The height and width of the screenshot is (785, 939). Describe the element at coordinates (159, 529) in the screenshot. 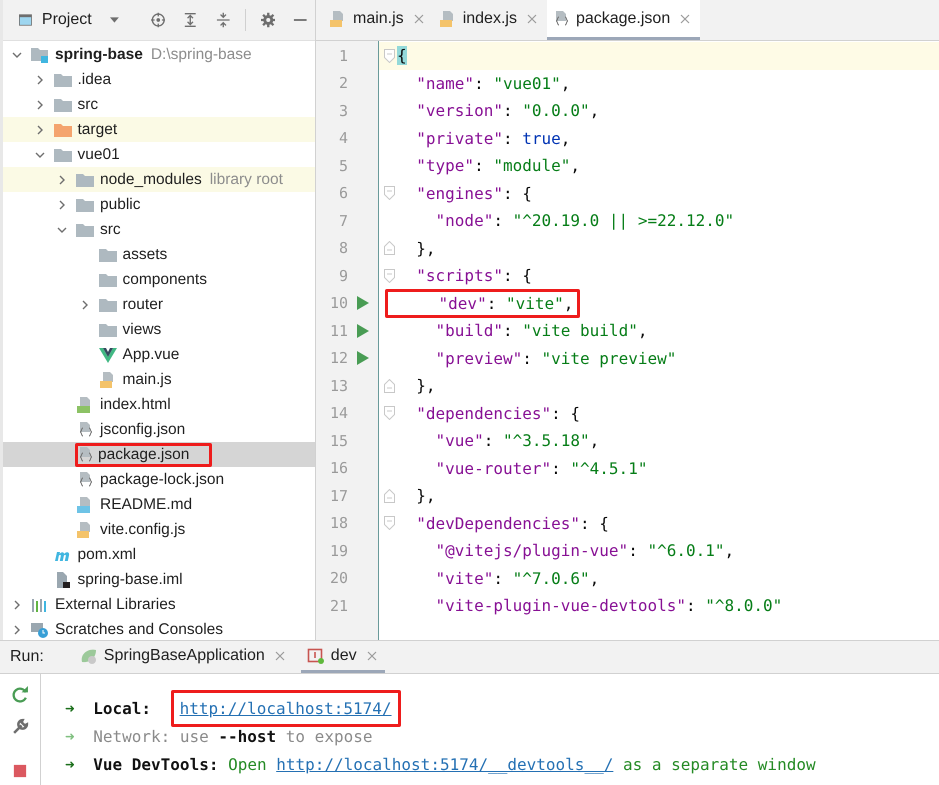

I see `tree-item: vite.config.js` at that location.